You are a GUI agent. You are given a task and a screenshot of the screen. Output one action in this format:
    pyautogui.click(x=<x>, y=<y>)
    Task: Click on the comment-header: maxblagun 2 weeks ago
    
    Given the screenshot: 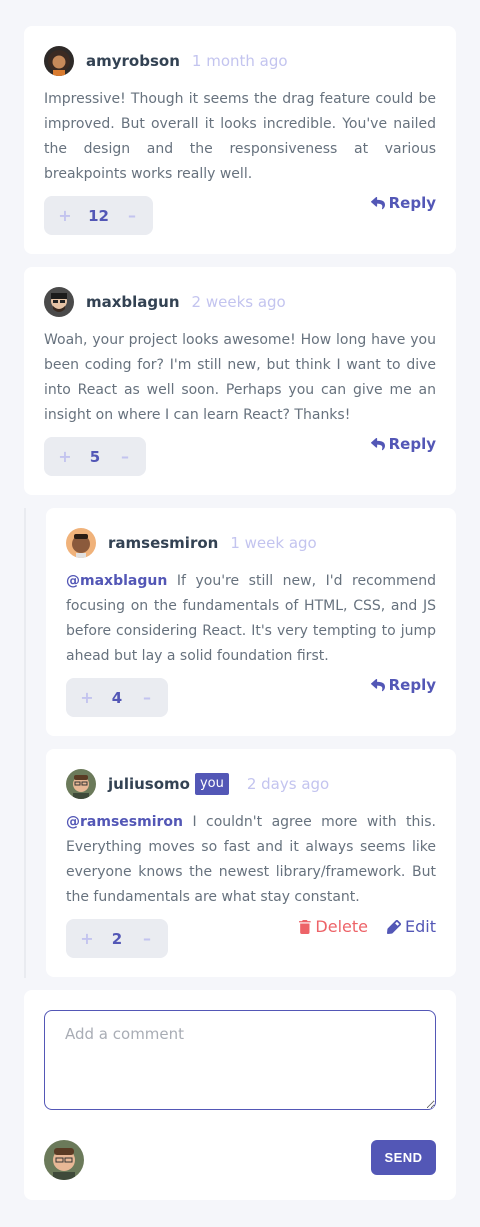 What is the action you would take?
    pyautogui.click(x=165, y=302)
    